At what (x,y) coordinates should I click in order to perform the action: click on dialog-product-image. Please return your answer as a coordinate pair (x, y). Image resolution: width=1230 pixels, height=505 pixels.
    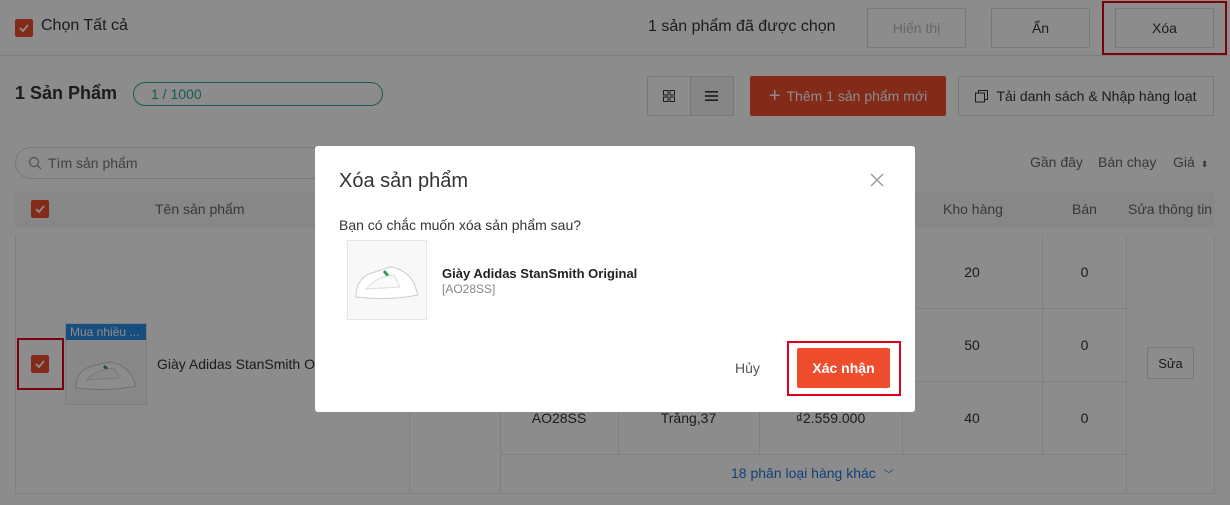
    Looking at the image, I should click on (387, 280).